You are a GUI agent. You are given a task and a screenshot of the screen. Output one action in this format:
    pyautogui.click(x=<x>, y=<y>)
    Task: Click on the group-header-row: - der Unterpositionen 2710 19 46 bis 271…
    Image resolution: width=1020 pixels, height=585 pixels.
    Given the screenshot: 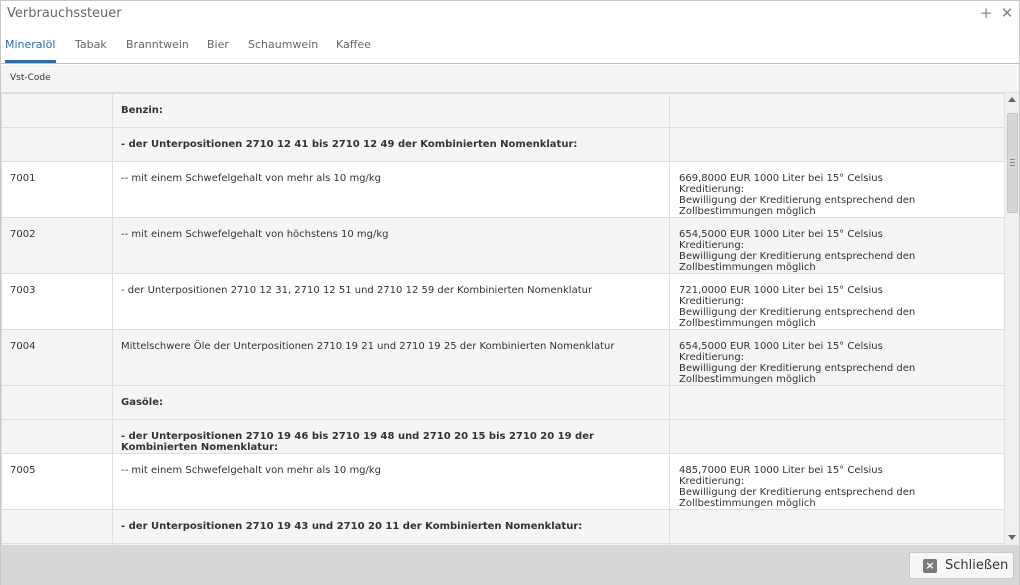 What is the action you would take?
    pyautogui.click(x=502, y=436)
    